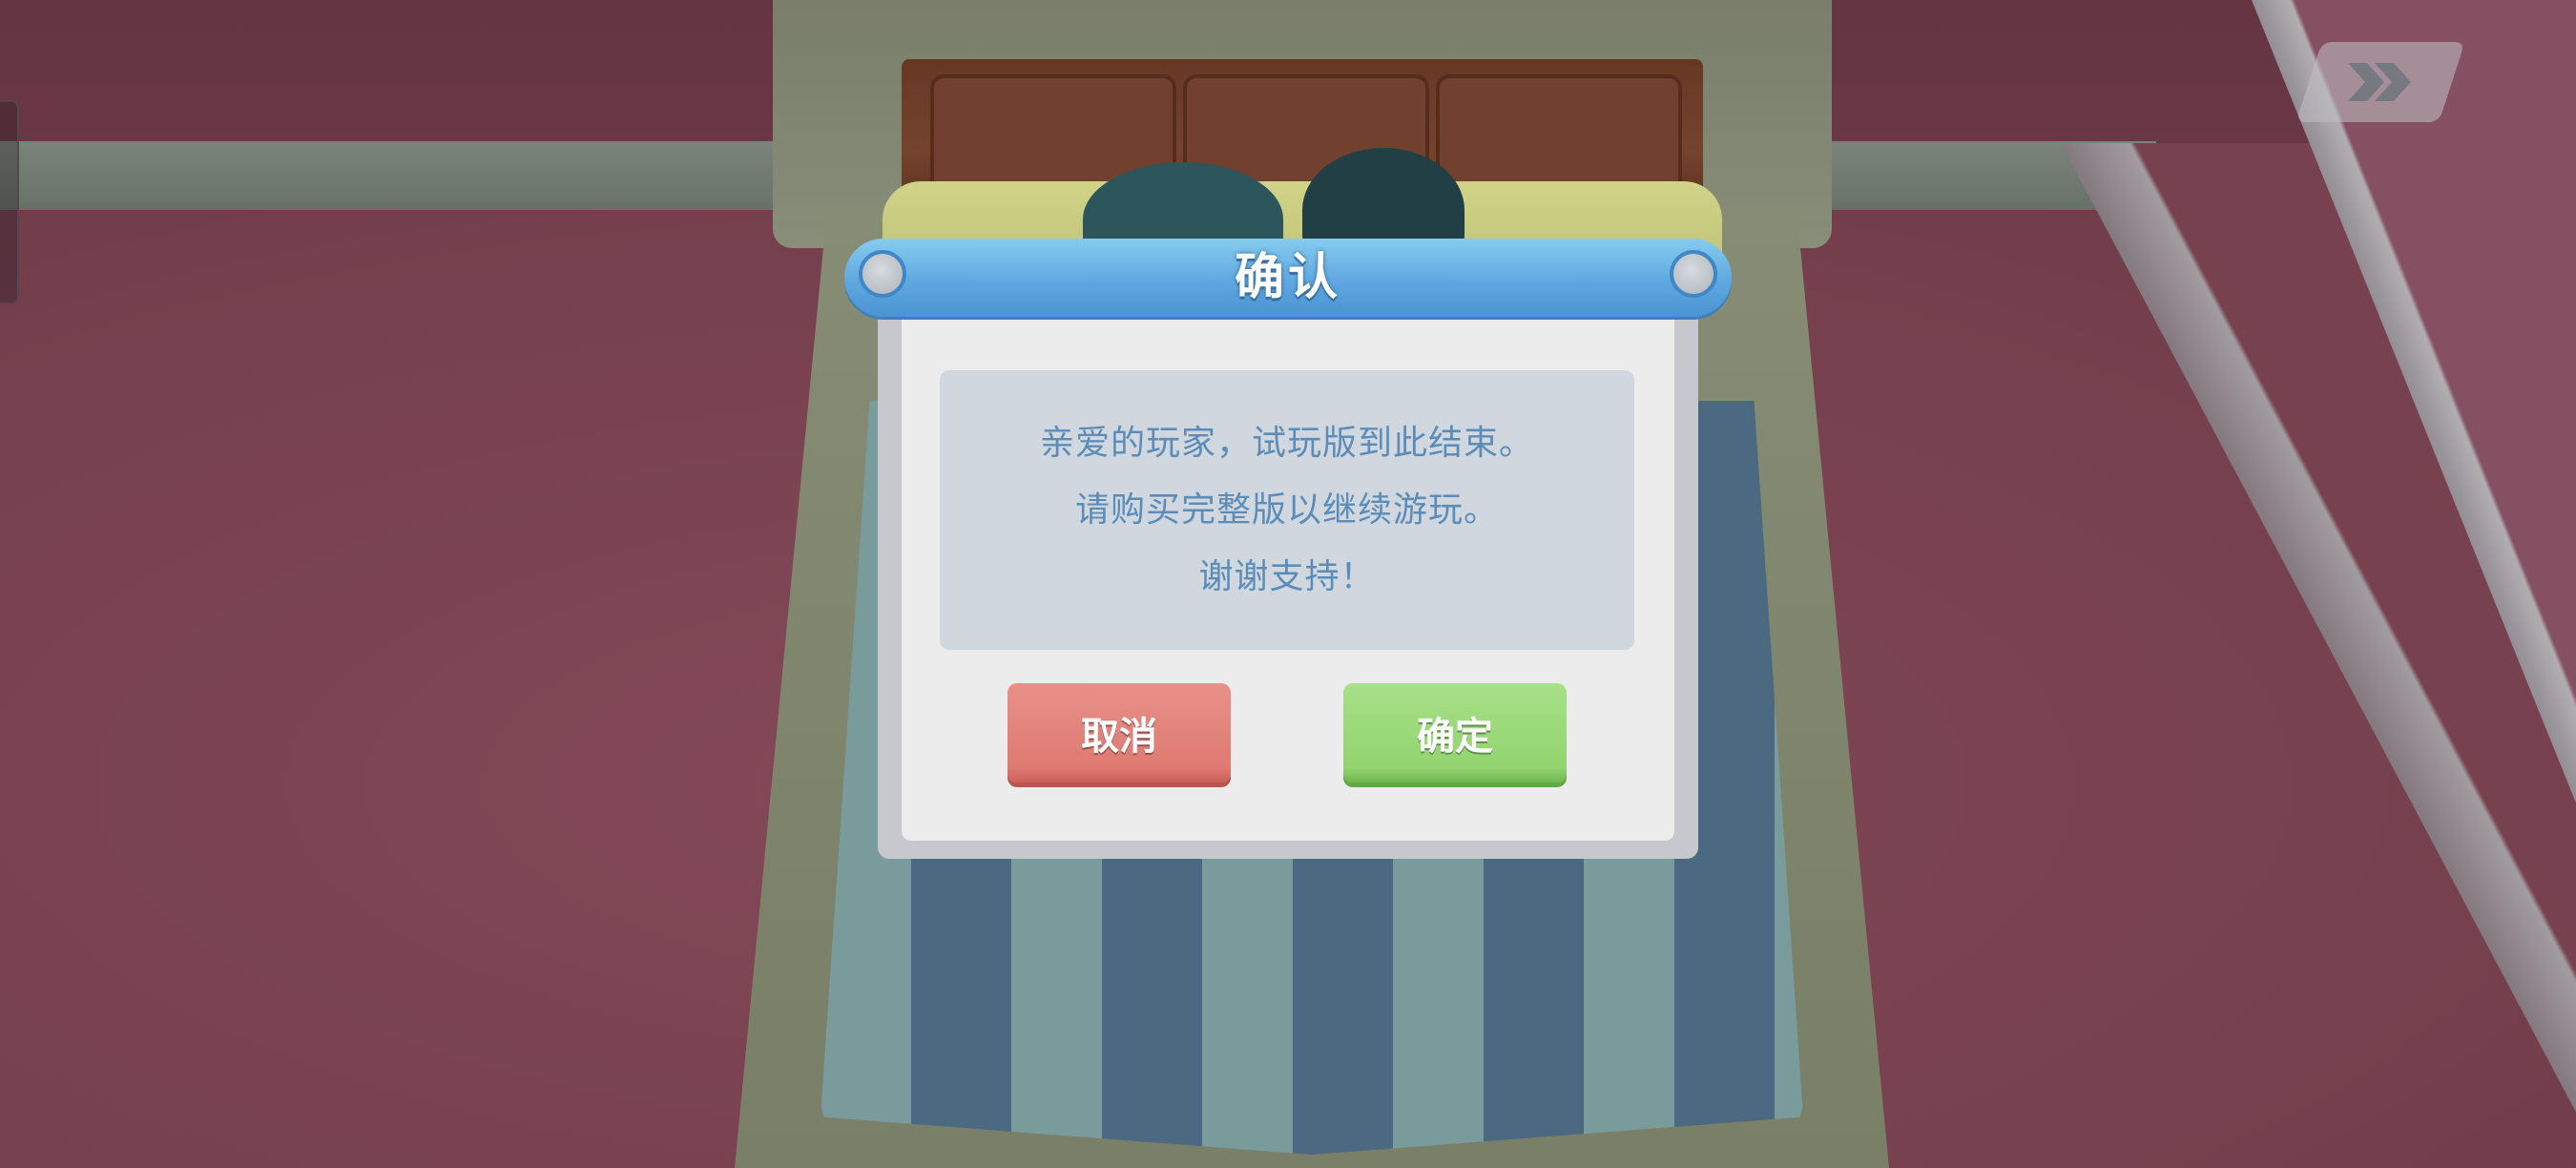  Describe the element at coordinates (1119, 732) in the screenshot. I see `cancel-button: 取消` at that location.